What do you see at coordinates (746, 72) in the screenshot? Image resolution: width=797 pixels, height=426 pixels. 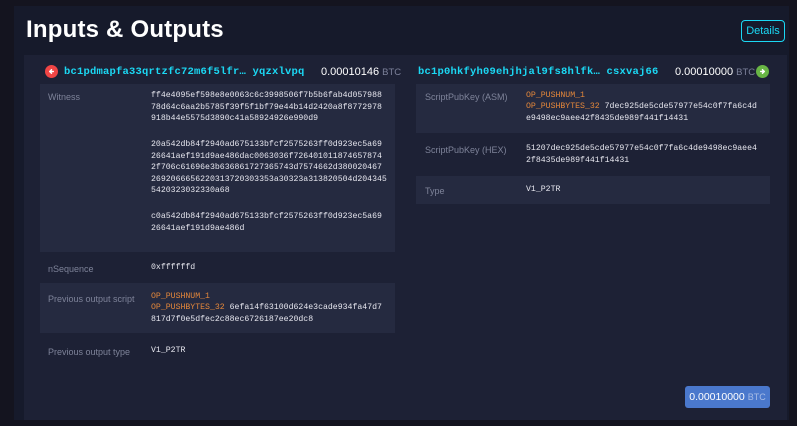 I see `output-amount-unit: BTC` at bounding box center [746, 72].